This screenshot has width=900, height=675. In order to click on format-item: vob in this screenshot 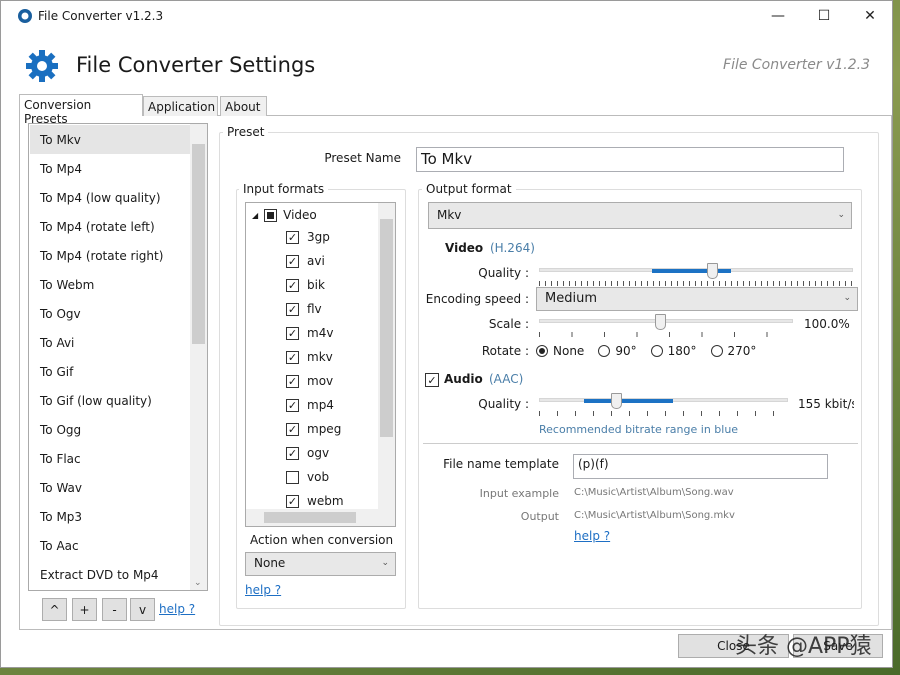, I will do `click(307, 477)`.